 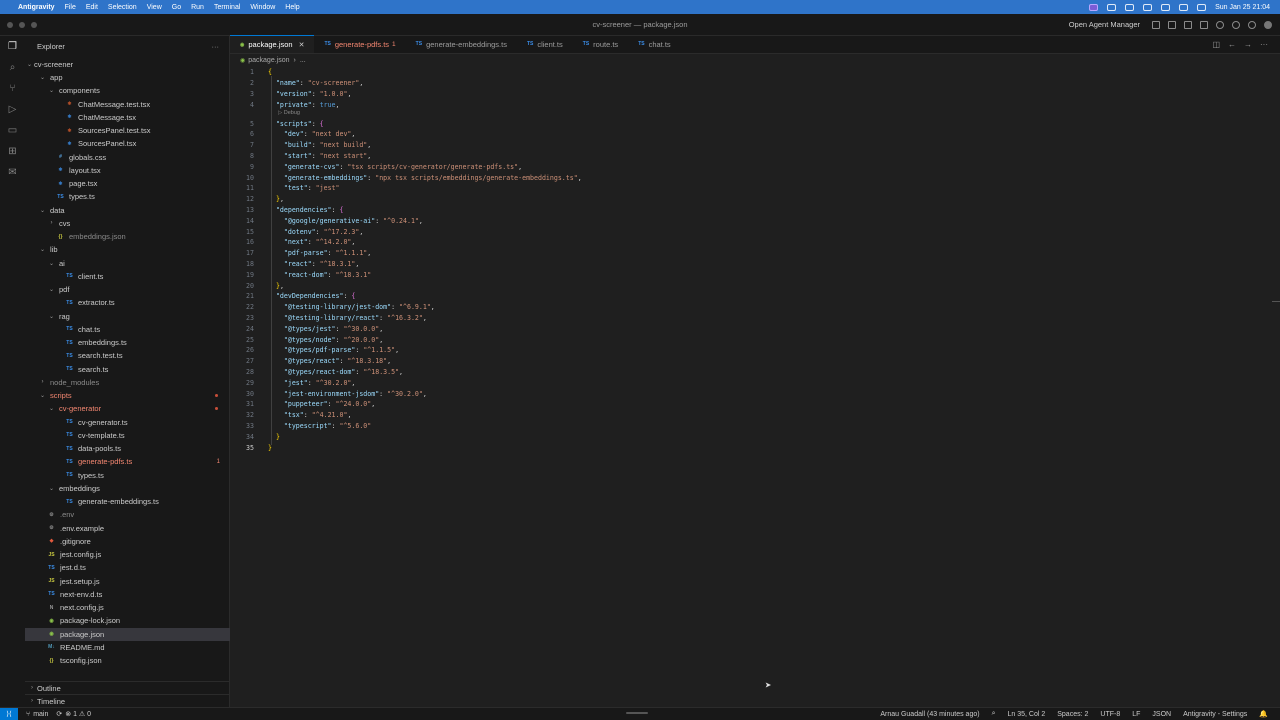 I want to click on tree-file: TS generate-pdfs.ts 1, so click(x=127, y=461).